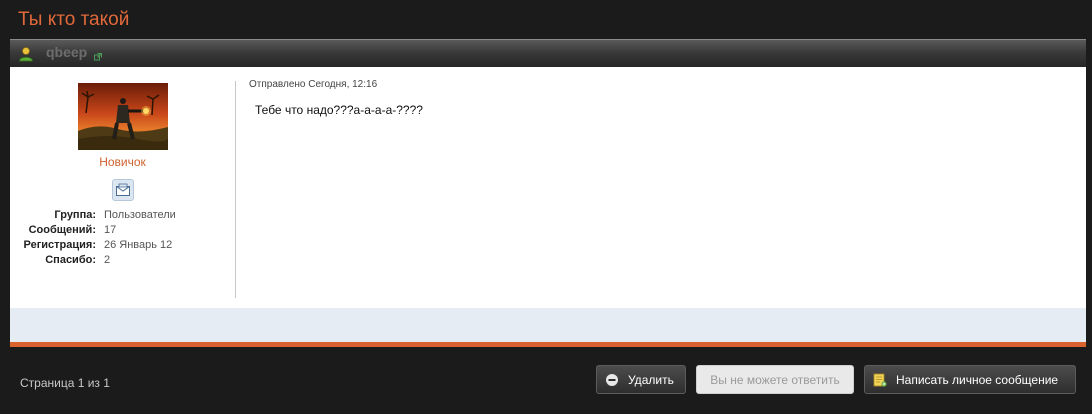 The width and height of the screenshot is (1092, 414). Describe the element at coordinates (977, 379) in the screenshot. I see `send-private-message-label: Написать личное сообщение` at that location.